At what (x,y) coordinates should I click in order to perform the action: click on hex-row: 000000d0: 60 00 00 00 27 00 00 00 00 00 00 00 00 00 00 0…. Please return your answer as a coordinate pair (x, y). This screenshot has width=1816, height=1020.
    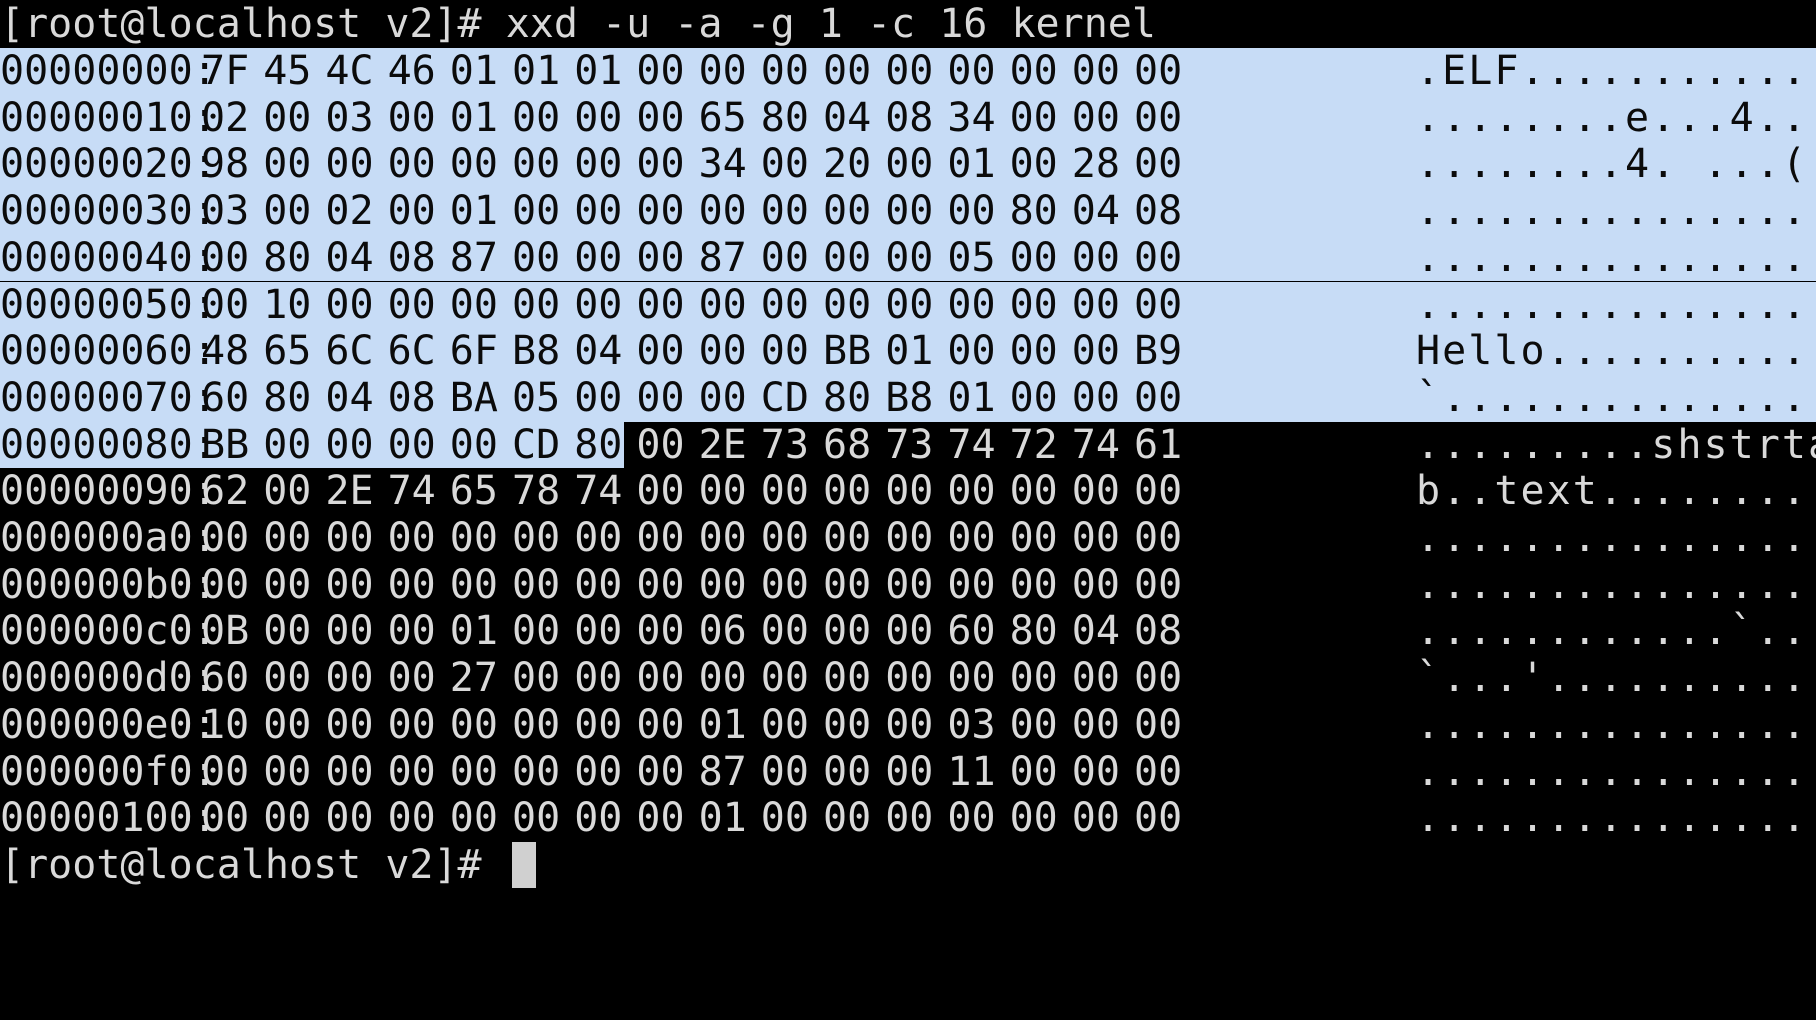
    Looking at the image, I should click on (908, 678).